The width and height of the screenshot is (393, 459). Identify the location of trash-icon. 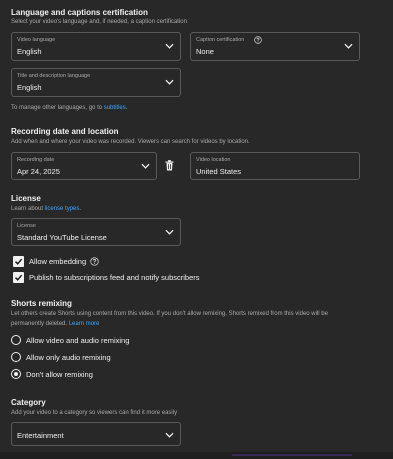
(169, 165).